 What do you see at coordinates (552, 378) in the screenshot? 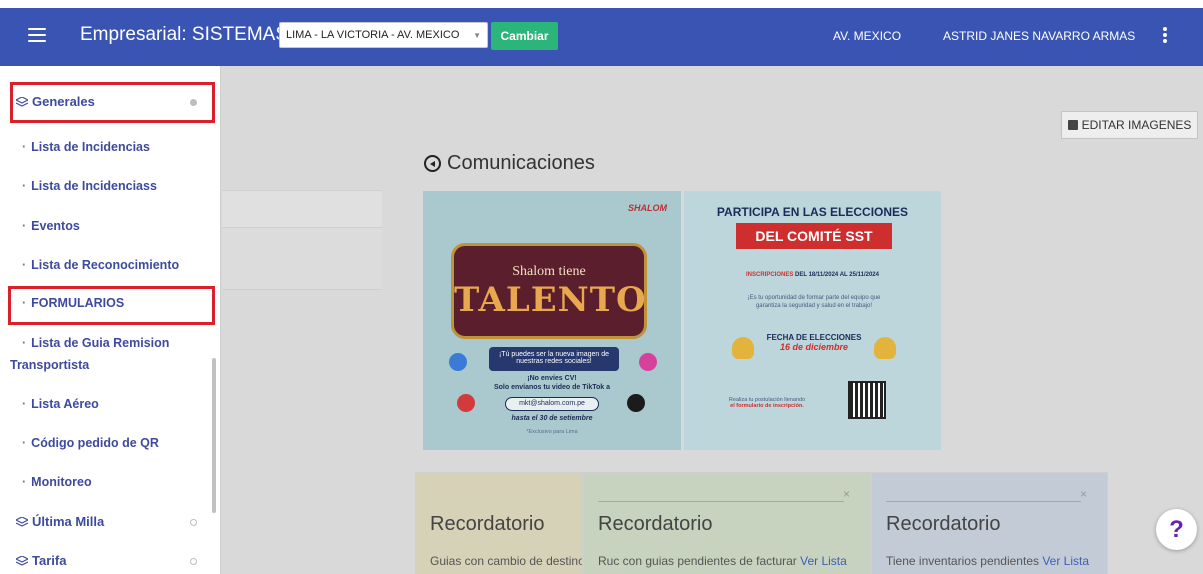
I see `talent-line-1: ¡No envíes CV!` at bounding box center [552, 378].